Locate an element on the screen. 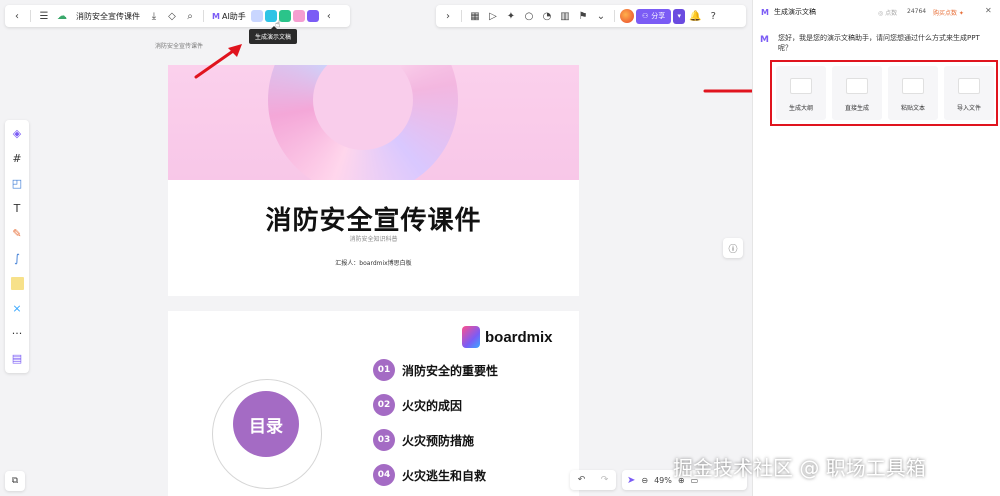  share-button: ⚇ 分享 is located at coordinates (654, 16).